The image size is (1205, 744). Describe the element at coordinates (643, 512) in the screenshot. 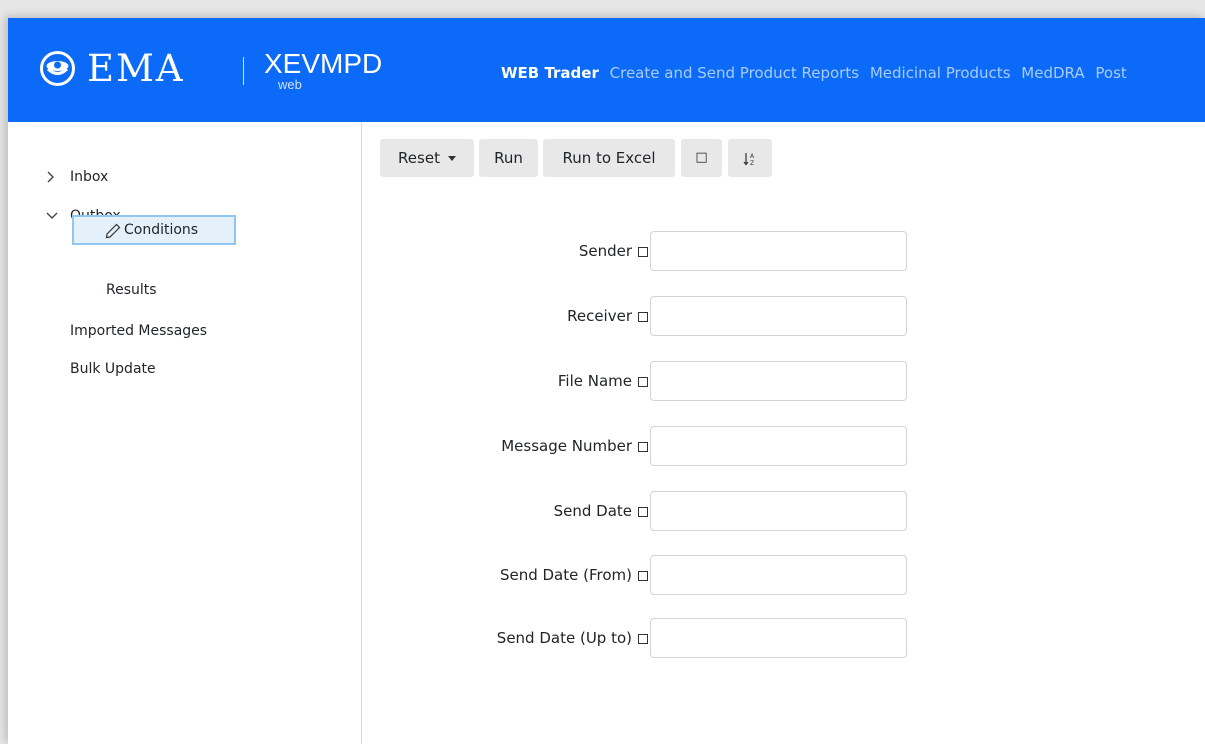

I see `send-date-checkbox` at that location.